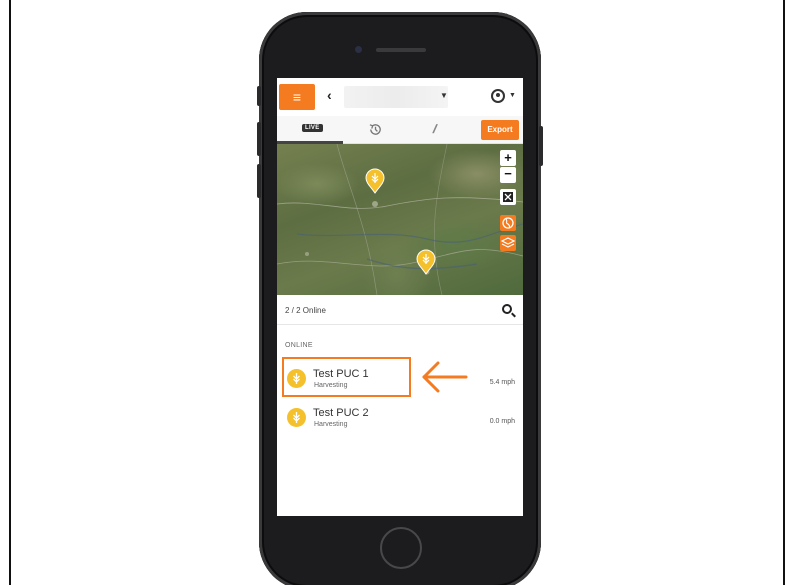  Describe the element at coordinates (259, 181) in the screenshot. I see `volume-down-button` at that location.